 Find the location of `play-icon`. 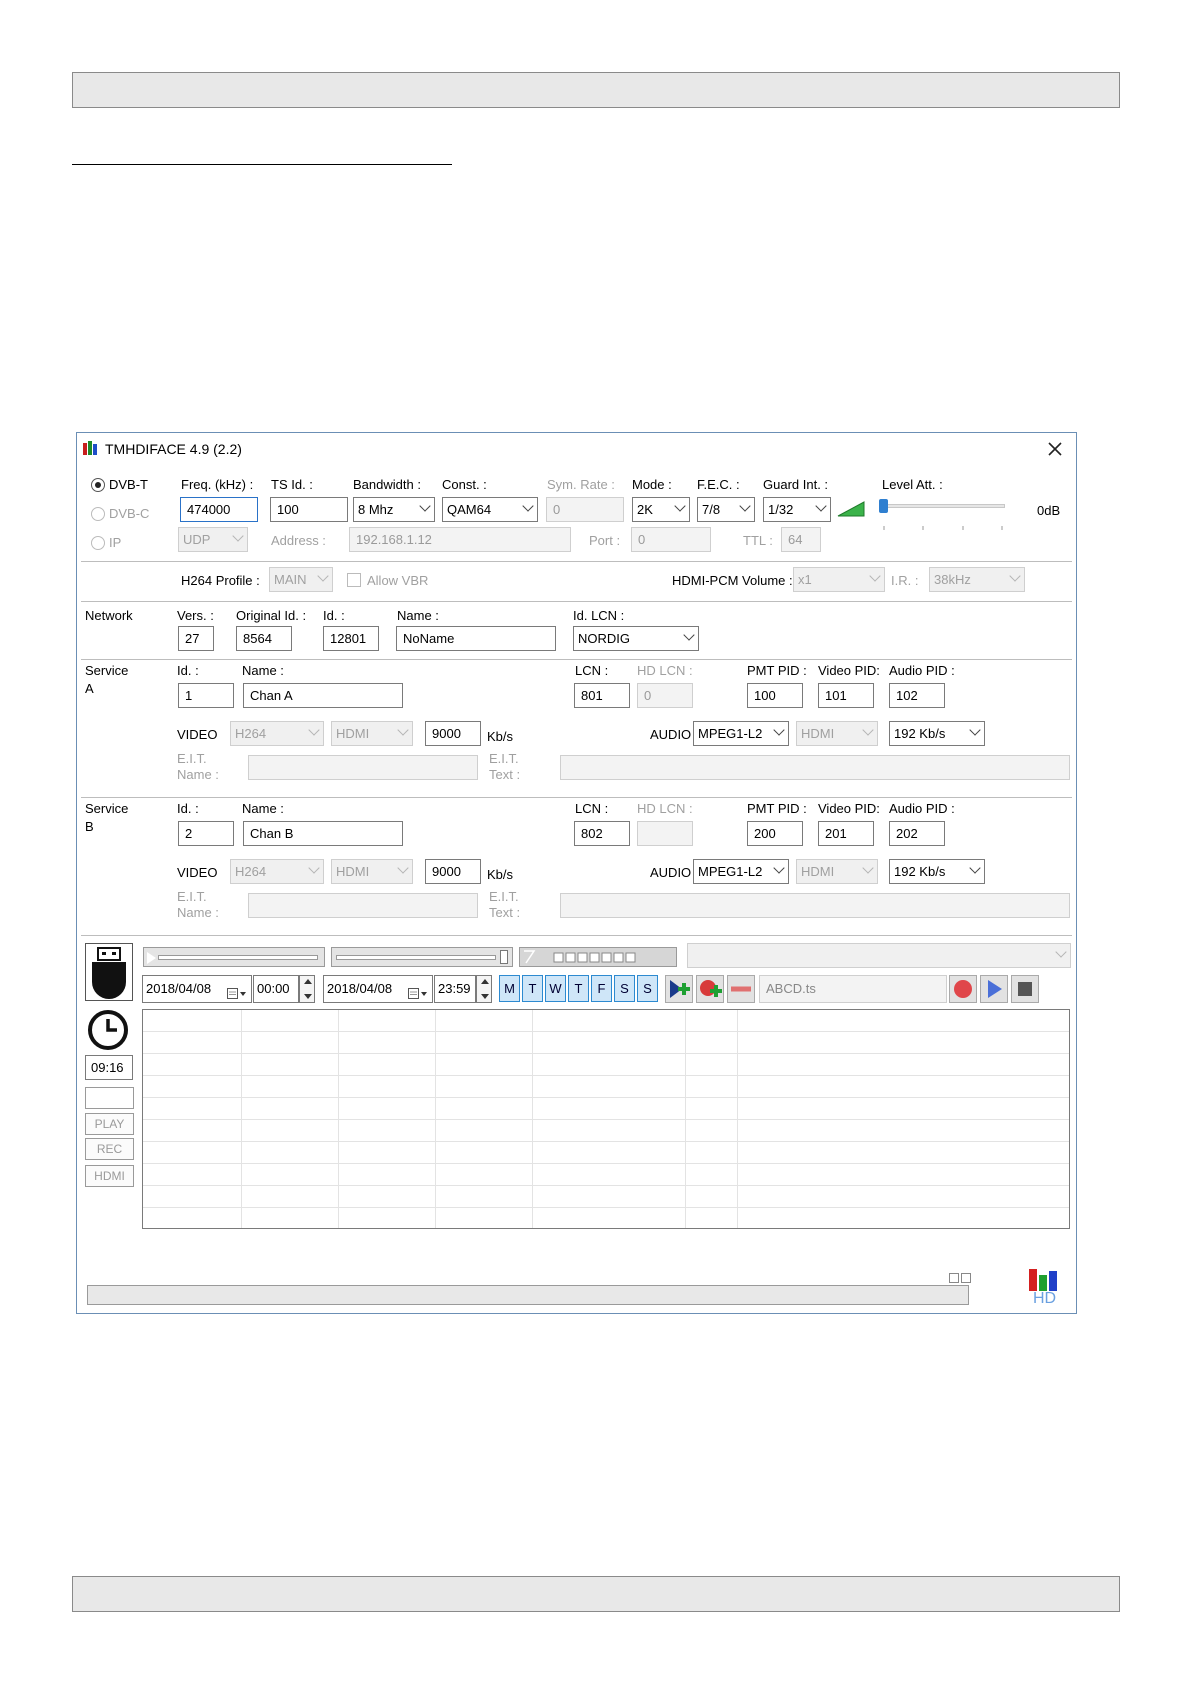

play-icon is located at coordinates (994, 989).